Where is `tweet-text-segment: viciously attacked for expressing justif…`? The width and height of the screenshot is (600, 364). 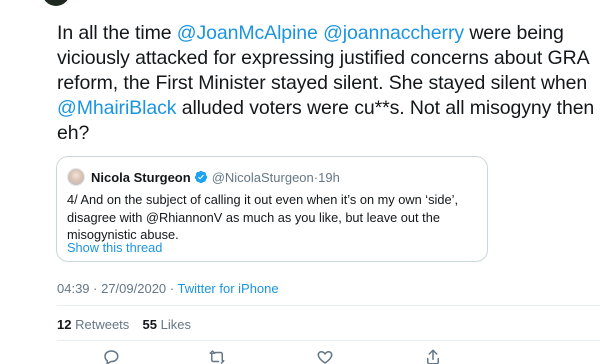
tweet-text-segment: viciously attacked for expressing justif… is located at coordinates (323, 58).